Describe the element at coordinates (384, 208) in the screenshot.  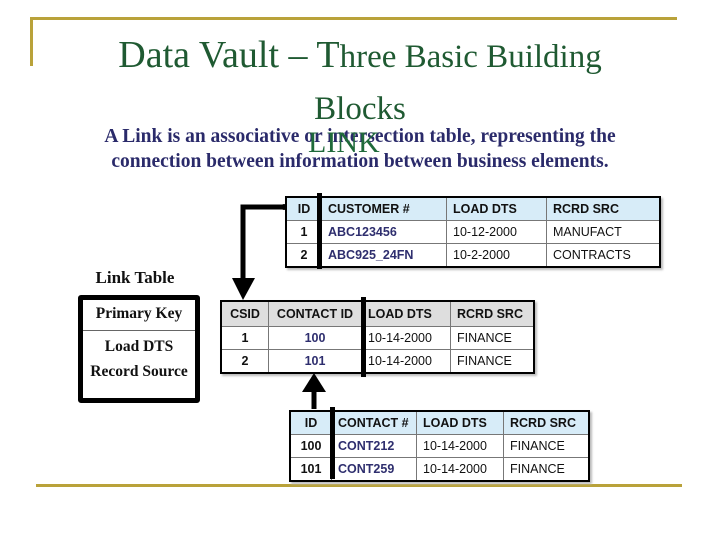
I see `column-header: CUSTOMER #` at that location.